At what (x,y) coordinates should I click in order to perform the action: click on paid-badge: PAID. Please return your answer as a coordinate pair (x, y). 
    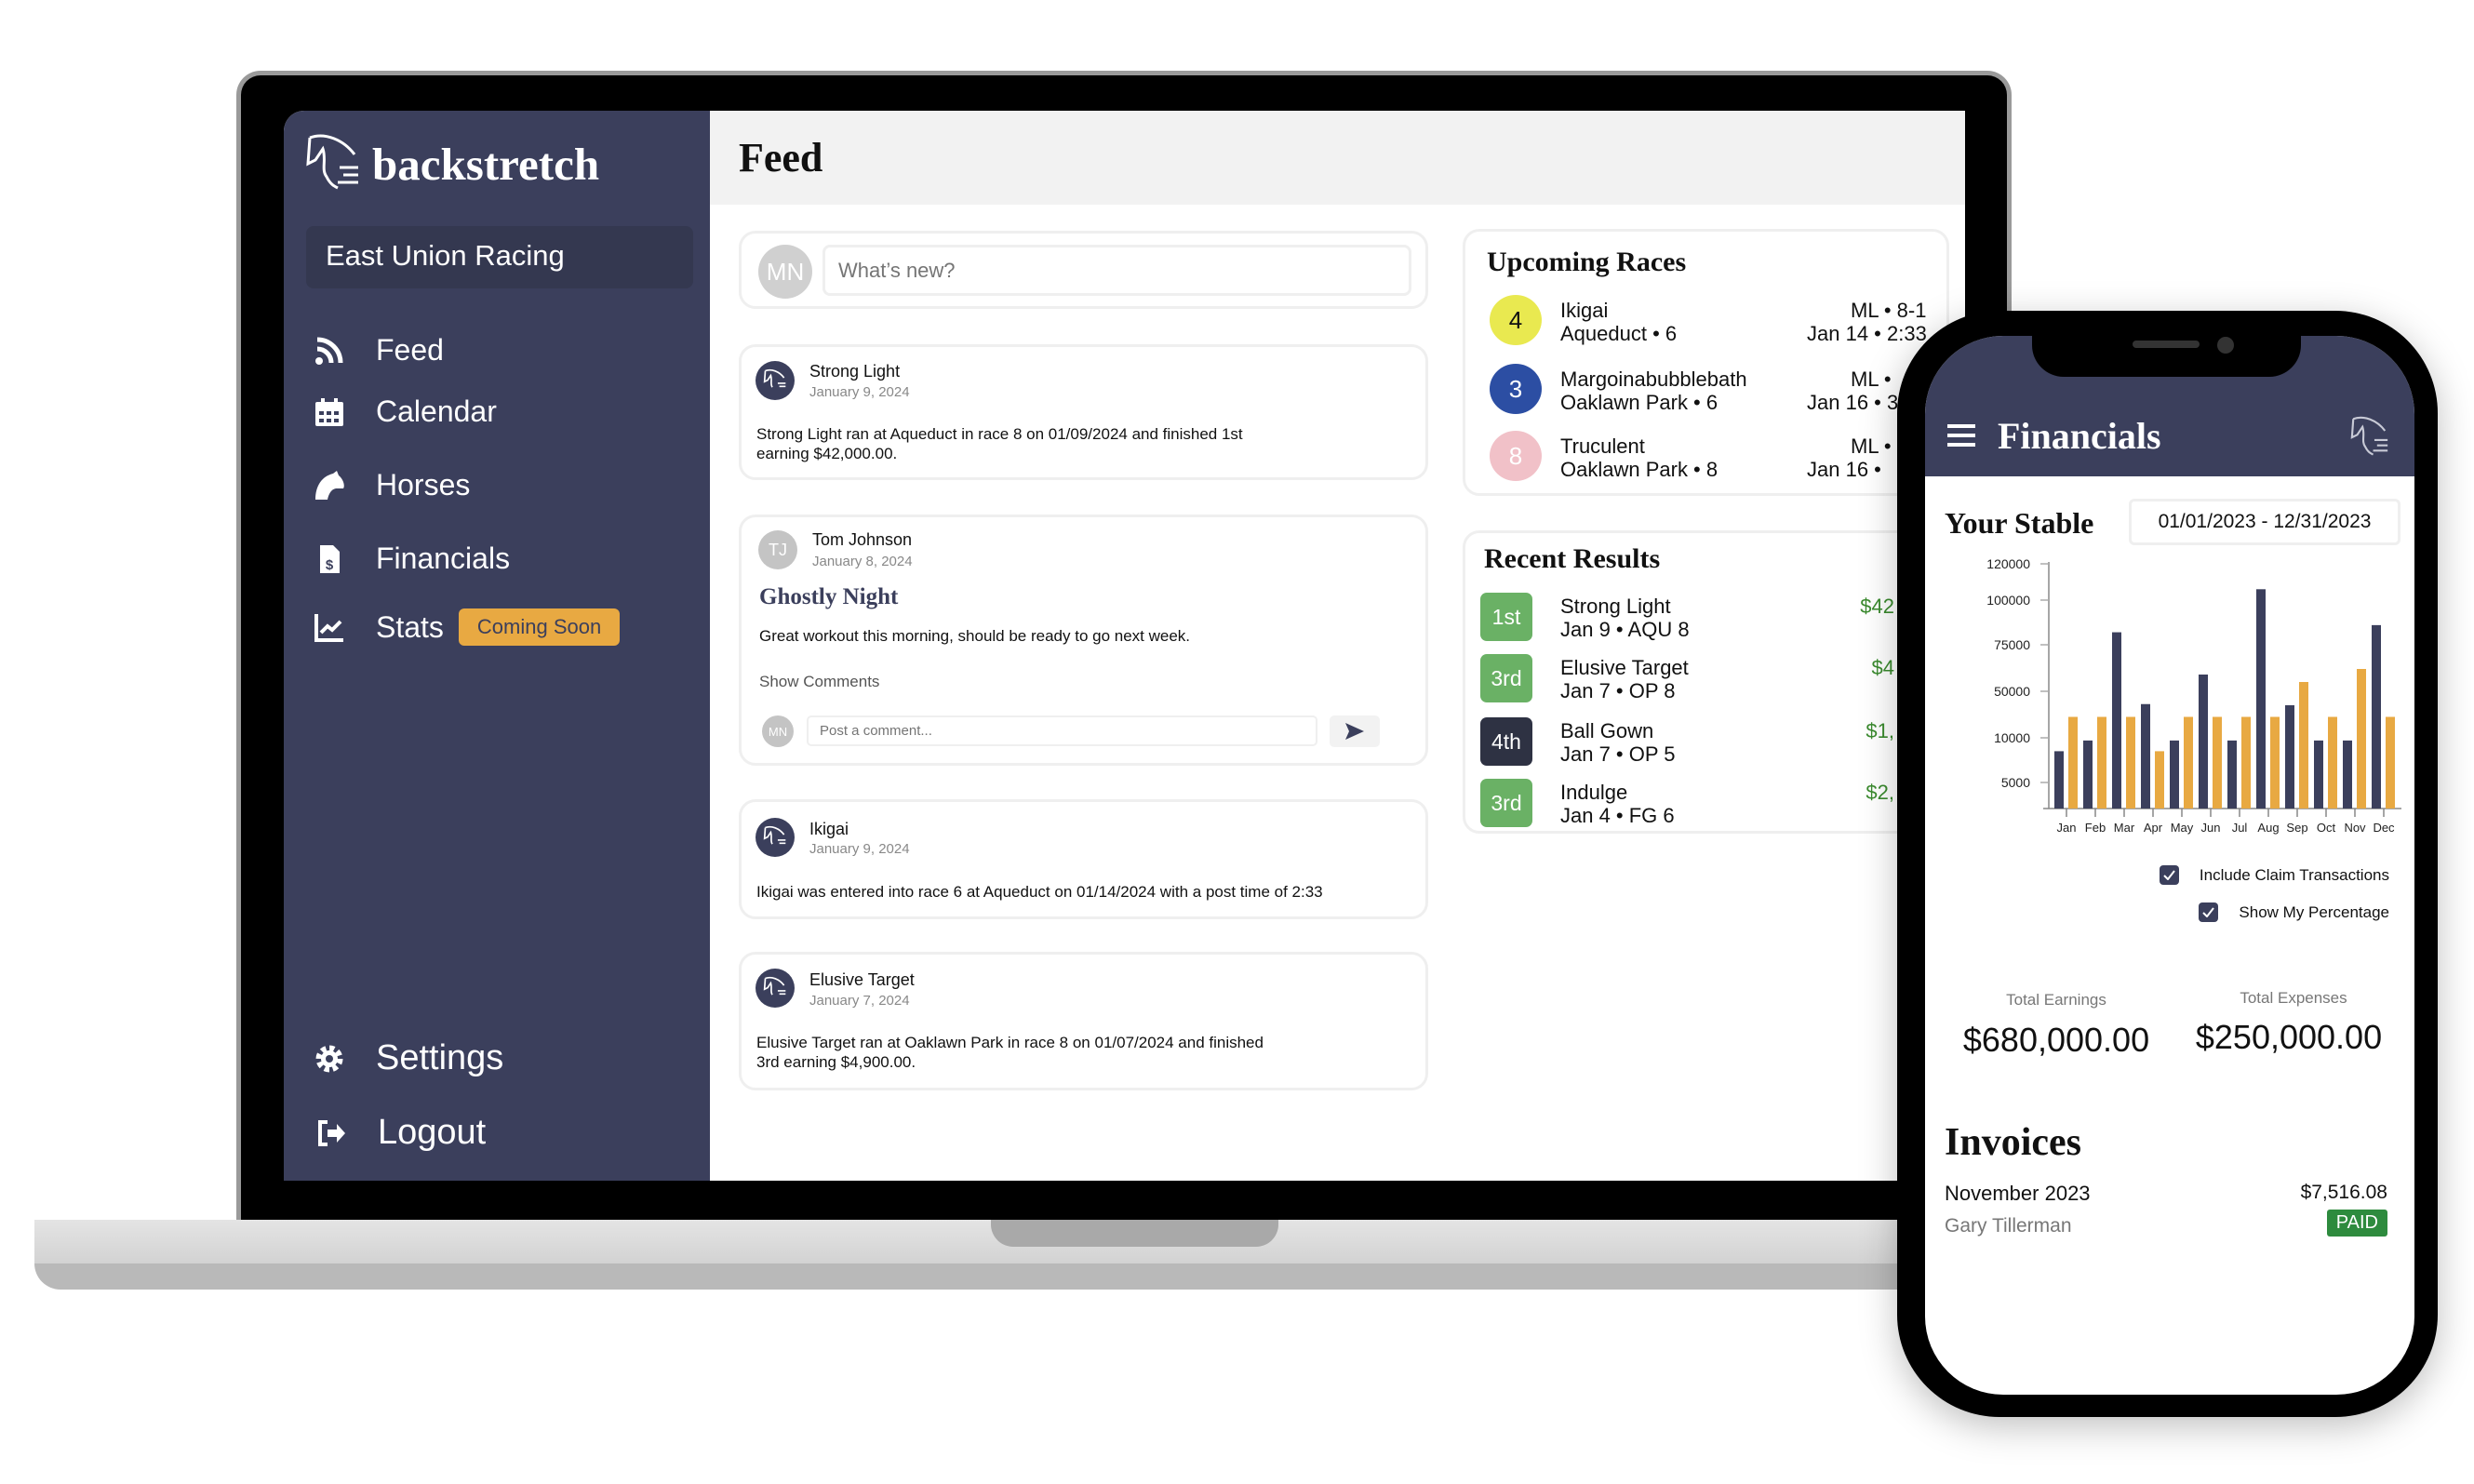
    Looking at the image, I should click on (2356, 1223).